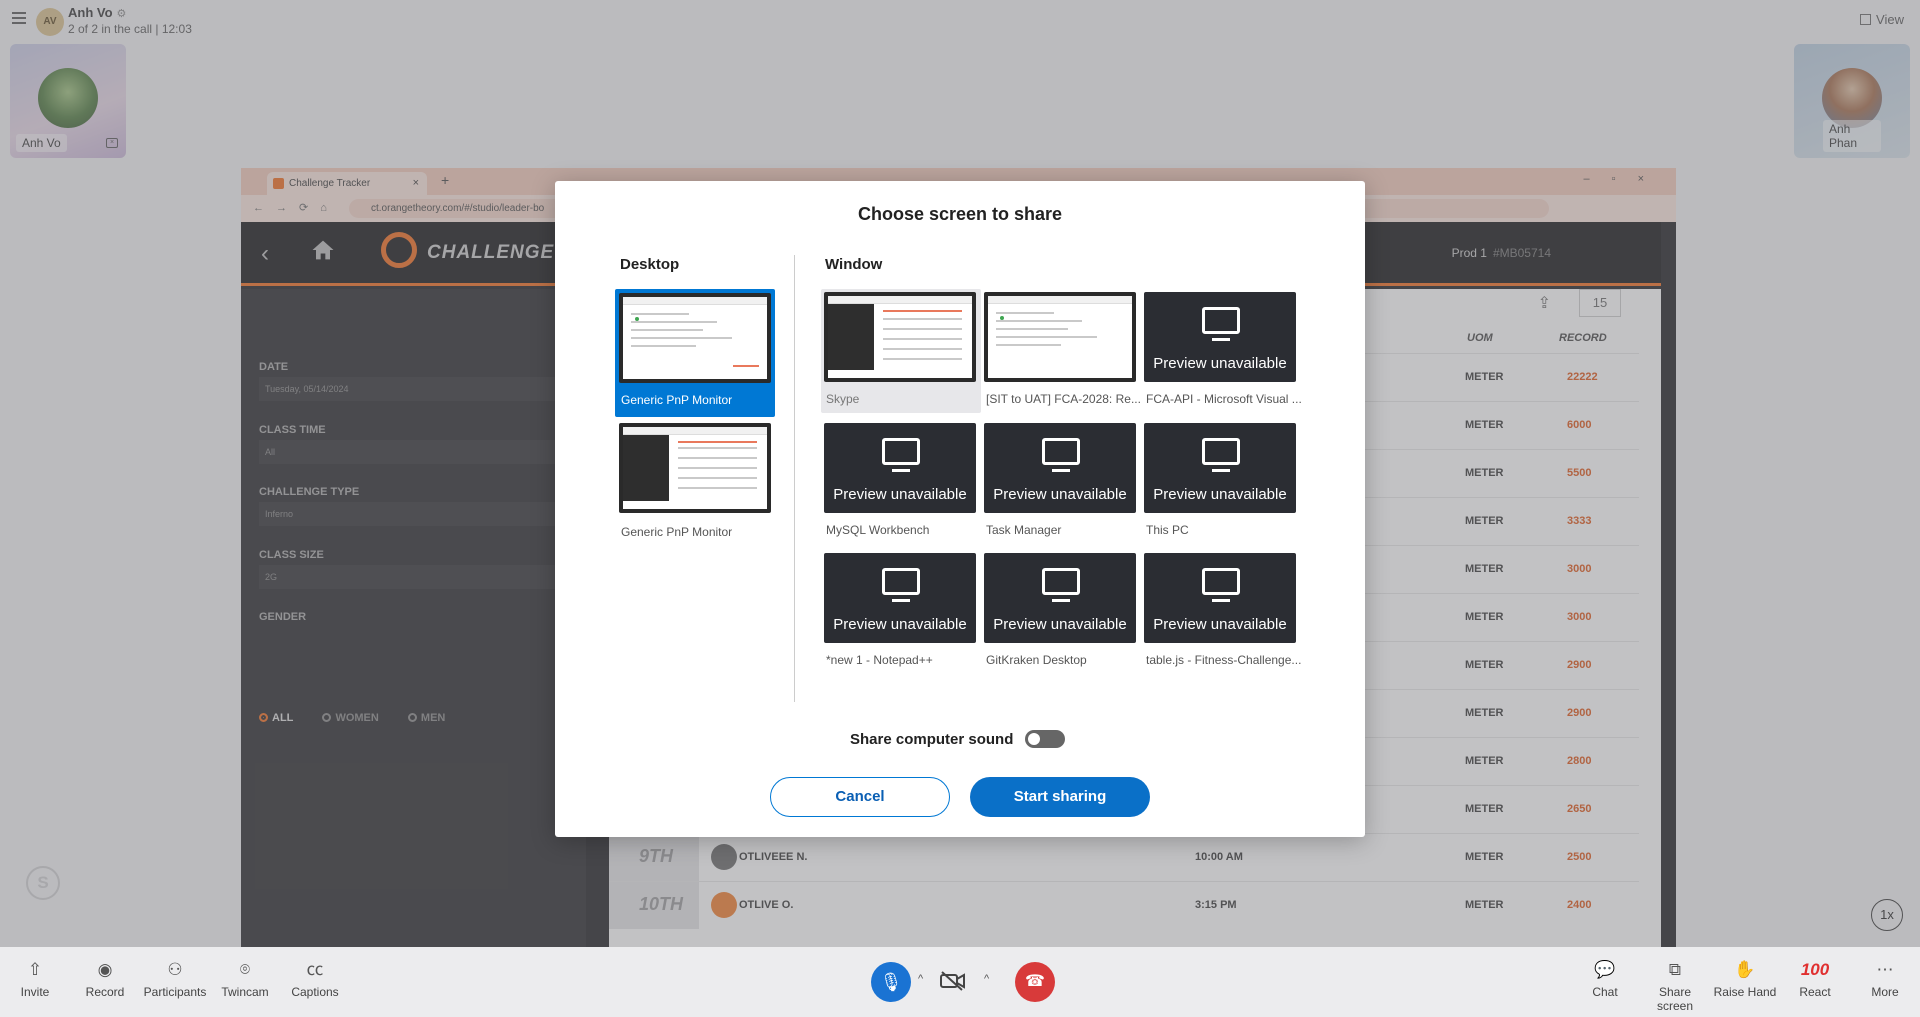 The height and width of the screenshot is (1017, 1920). I want to click on window-option-label: MySQL Workbench, so click(878, 530).